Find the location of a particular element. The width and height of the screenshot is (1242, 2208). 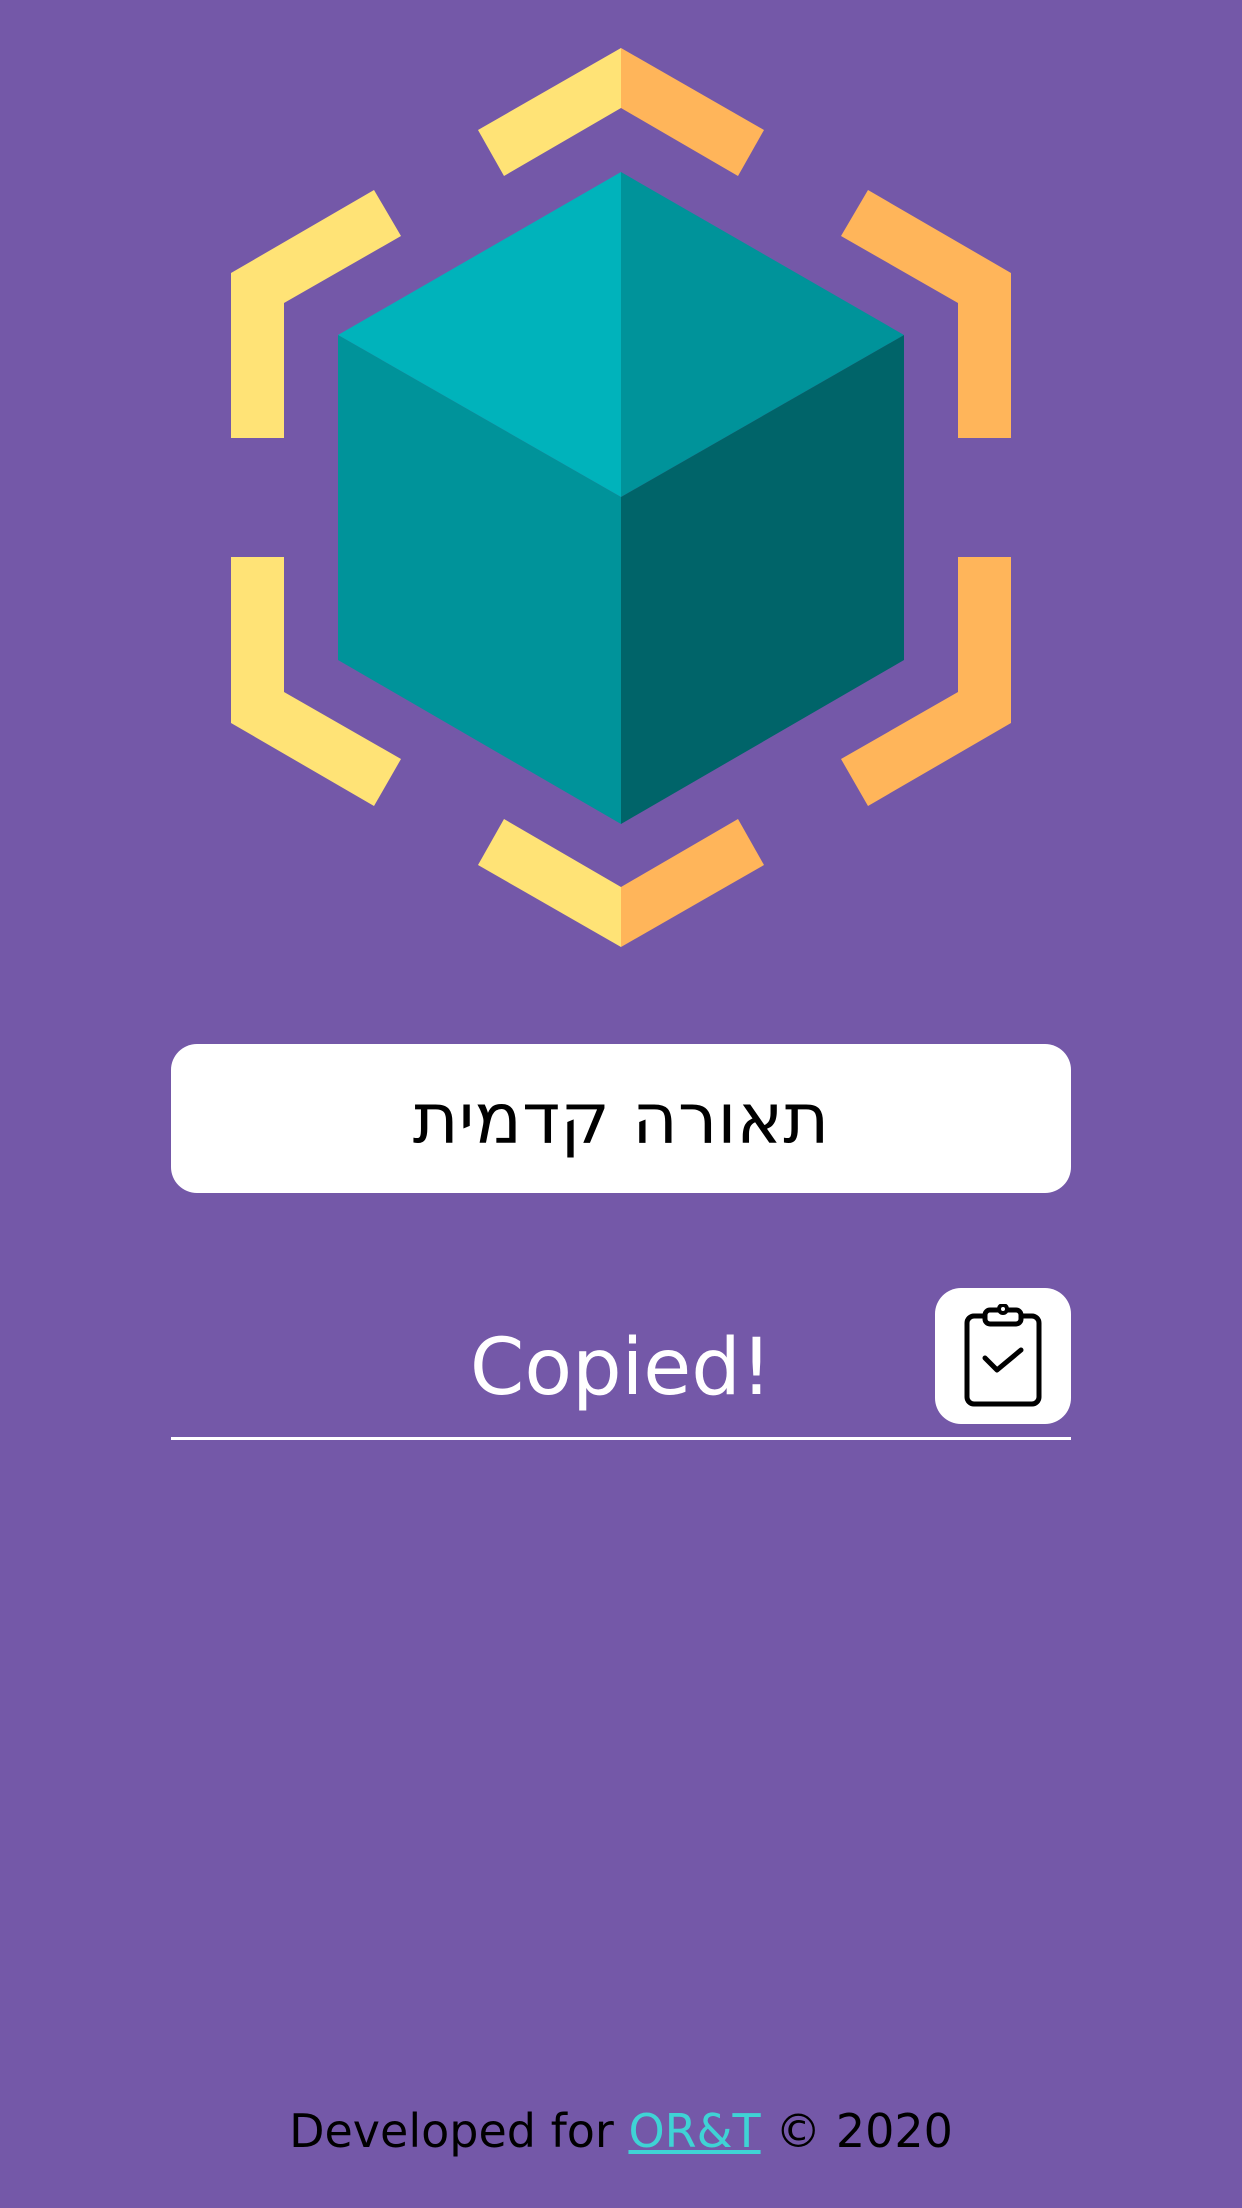

cube-icon is located at coordinates (621, 498).